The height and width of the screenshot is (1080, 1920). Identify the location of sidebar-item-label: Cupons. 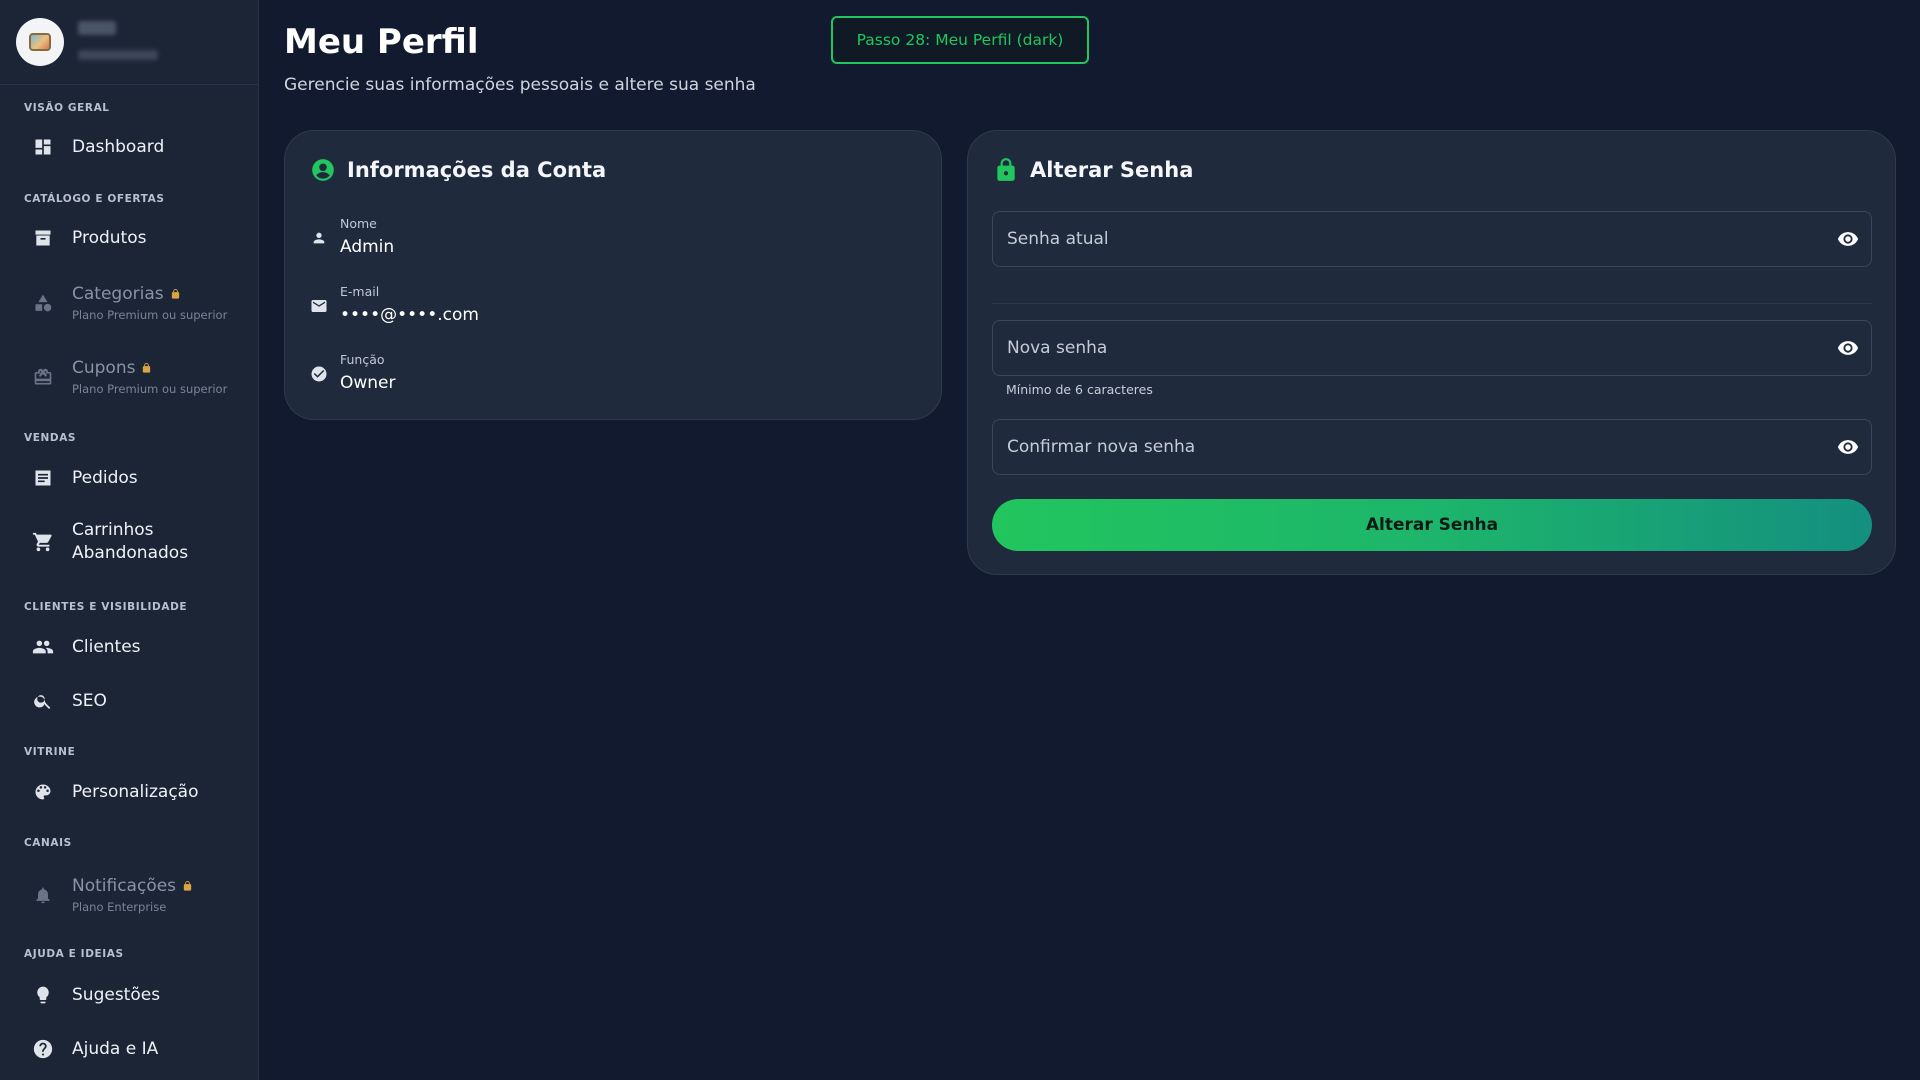
(104, 368).